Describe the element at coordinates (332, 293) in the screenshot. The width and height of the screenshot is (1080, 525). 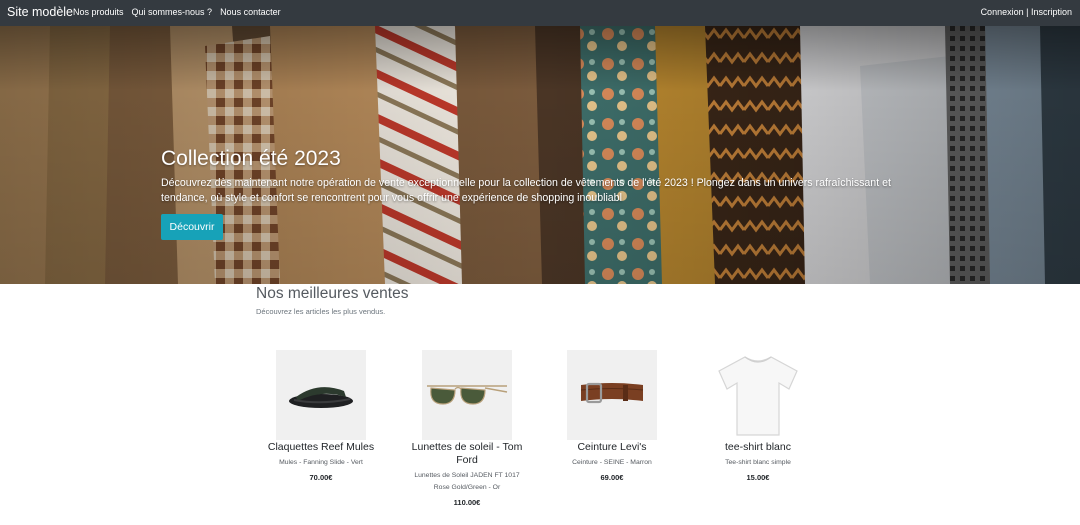
I see `best-sellers-title: Nos meilleures ventes` at that location.